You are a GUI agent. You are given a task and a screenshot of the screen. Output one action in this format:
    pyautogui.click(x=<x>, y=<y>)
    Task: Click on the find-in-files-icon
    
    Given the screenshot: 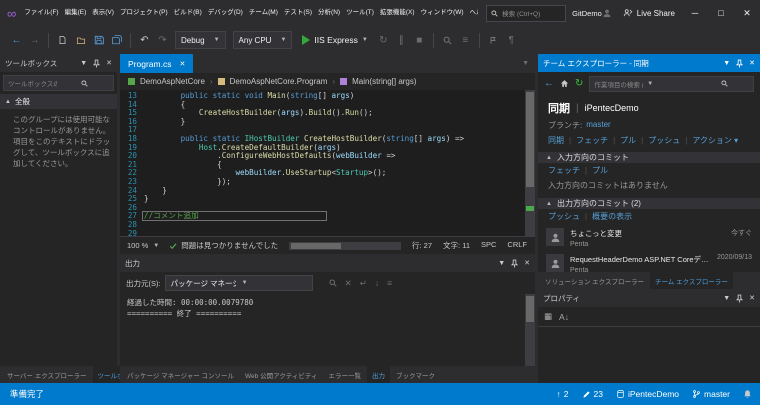 What is the action you would take?
    pyautogui.click(x=447, y=40)
    